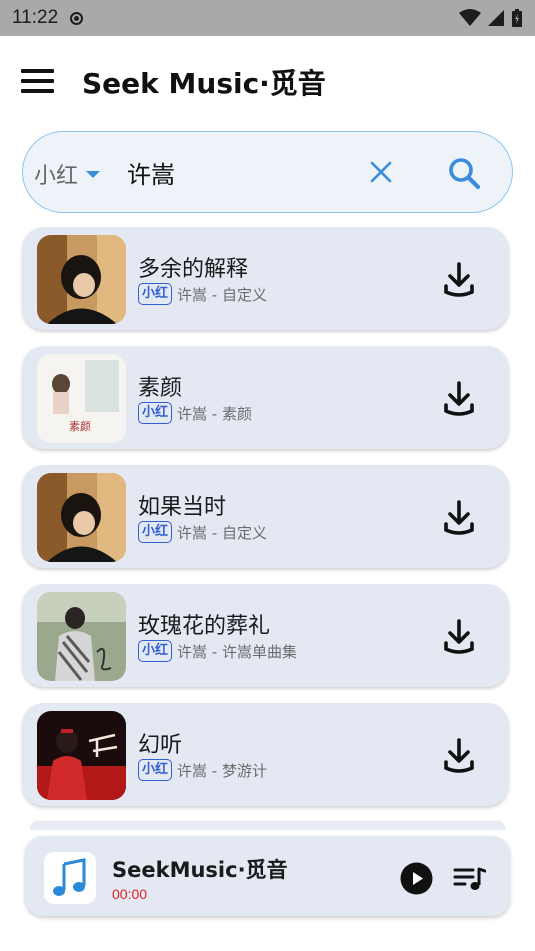 This screenshot has height=951, width=535. I want to click on song-title: 幻听, so click(160, 745).